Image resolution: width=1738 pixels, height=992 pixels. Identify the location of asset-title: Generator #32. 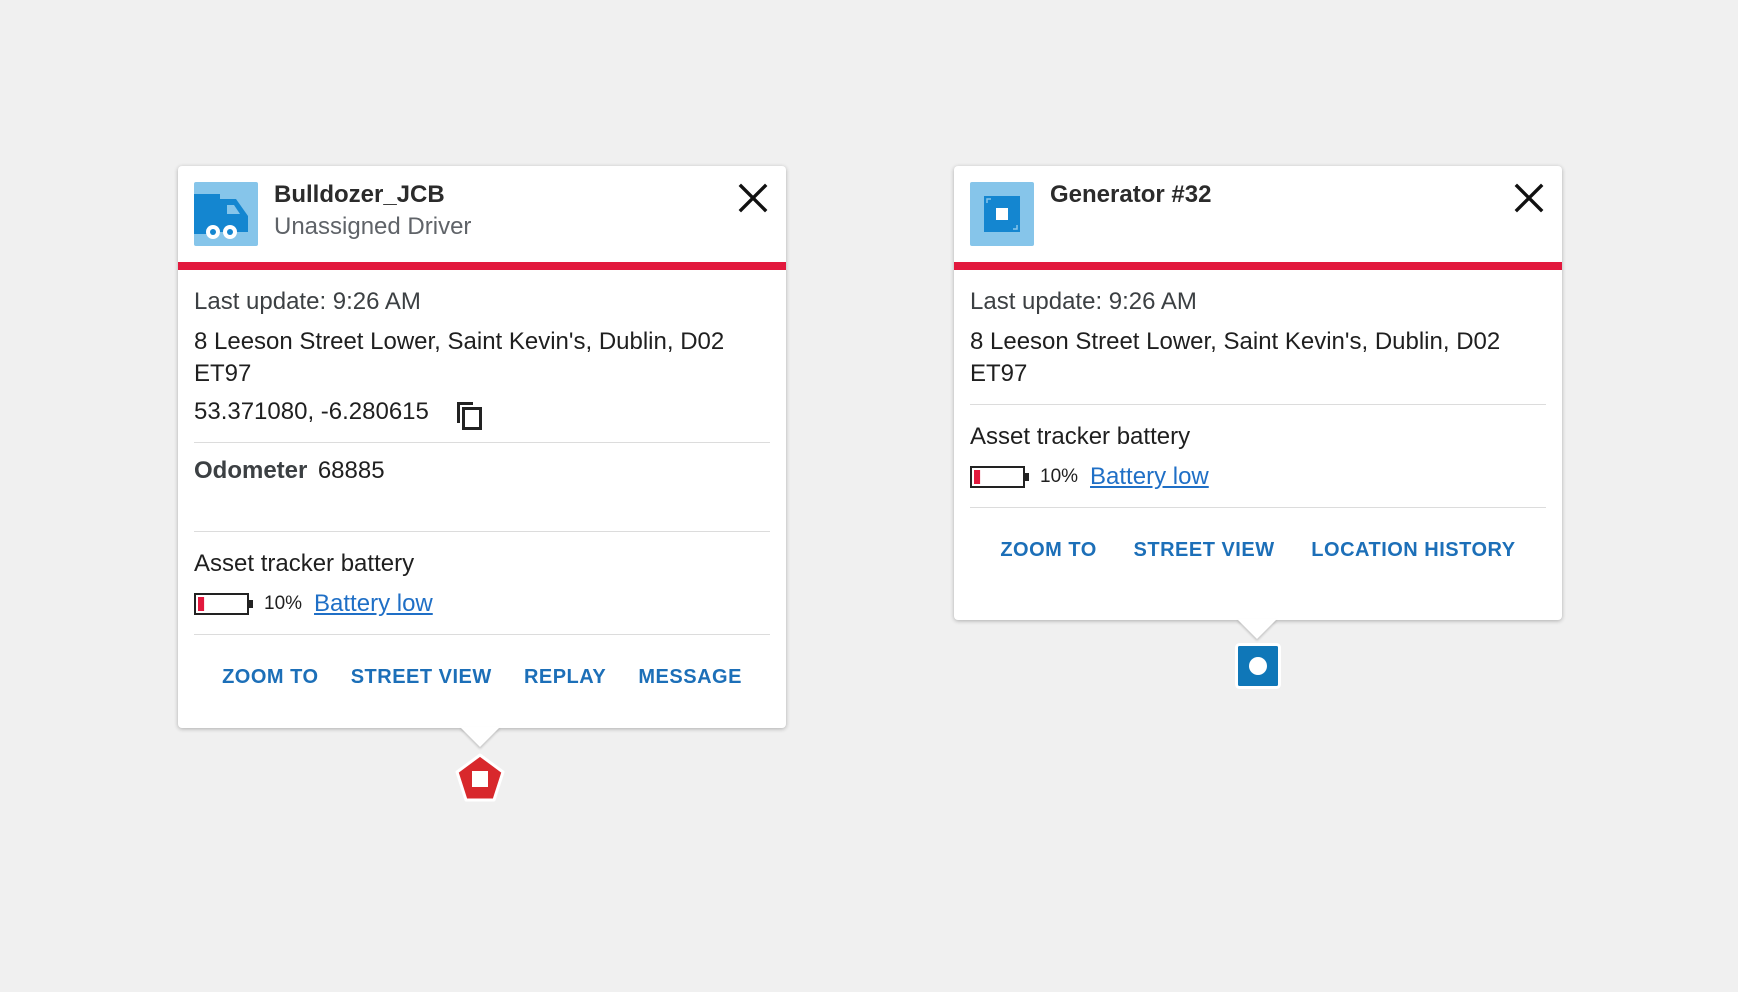
(1131, 194).